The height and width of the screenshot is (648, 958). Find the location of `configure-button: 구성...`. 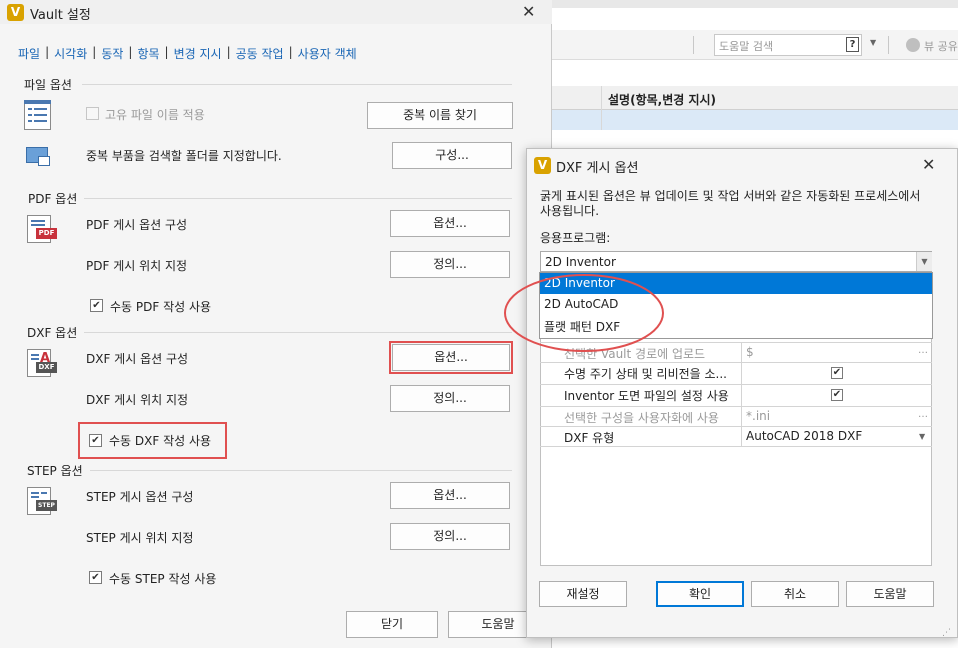

configure-button: 구성... is located at coordinates (452, 155).